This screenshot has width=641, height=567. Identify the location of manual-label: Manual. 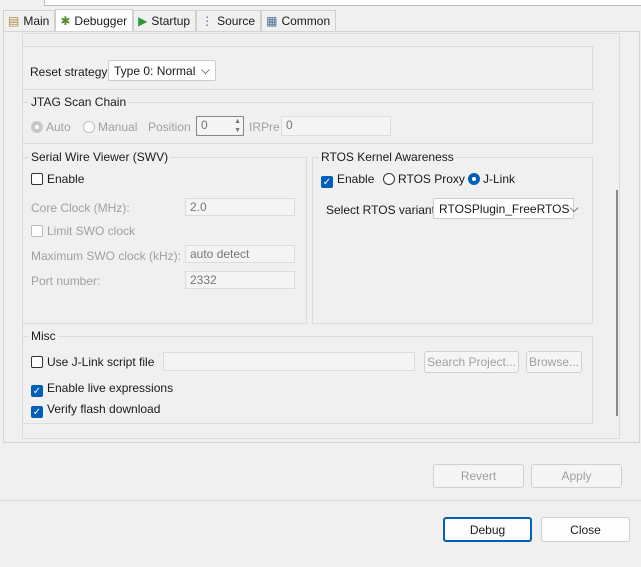
(118, 127).